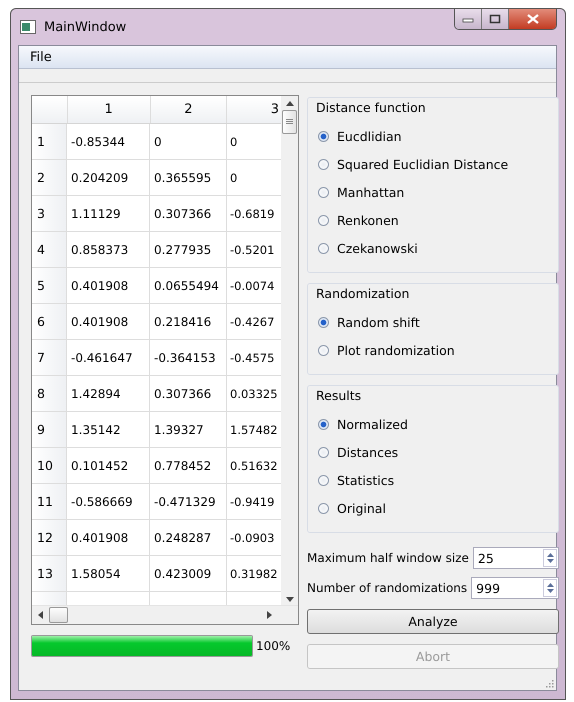 Image resolution: width=574 pixels, height=702 pixels. Describe the element at coordinates (252, 538) in the screenshot. I see `table-cell-text: -0.0903` at that location.